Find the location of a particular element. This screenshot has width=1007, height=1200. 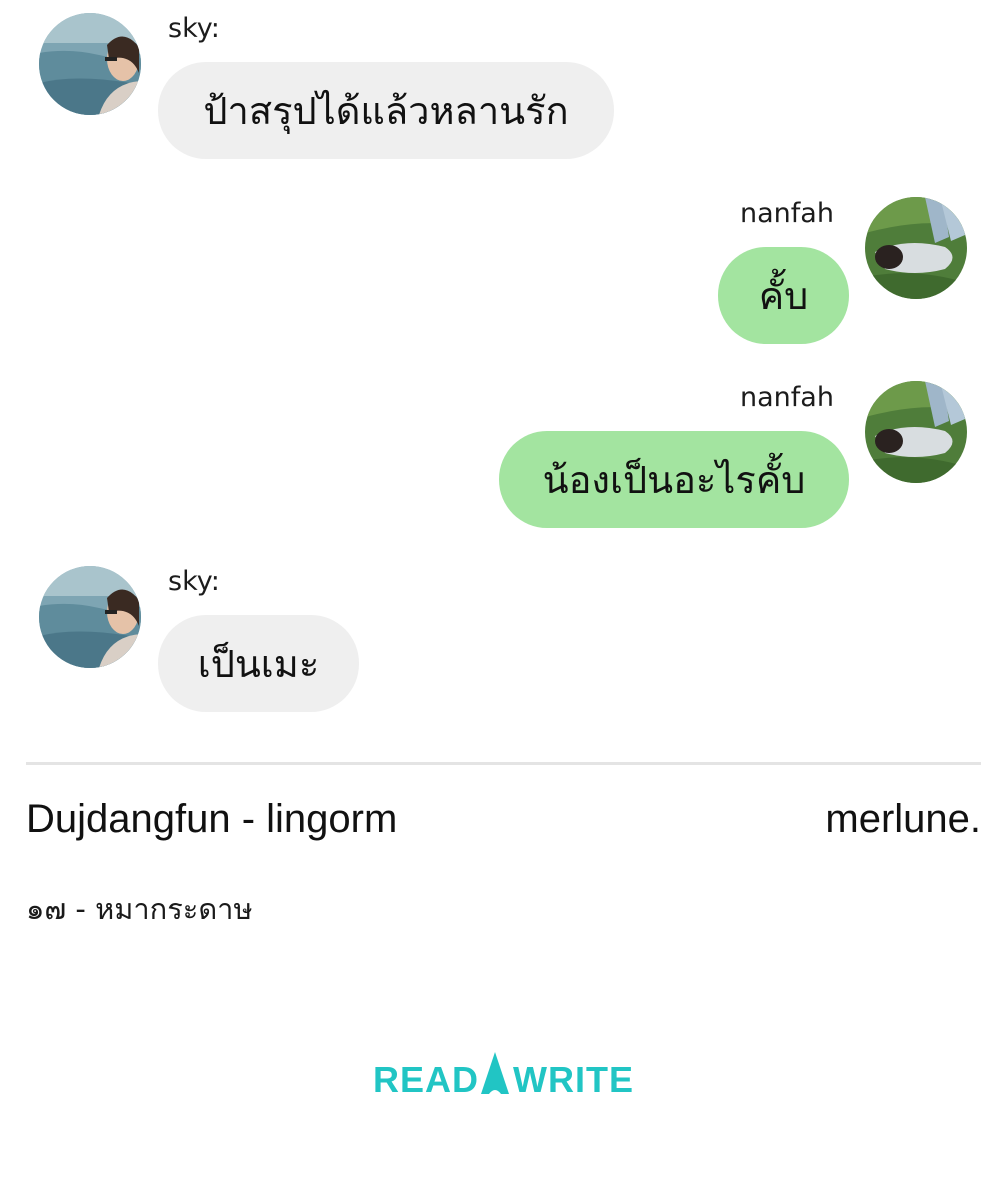

message-bubble: เป็นเมะ is located at coordinates (258, 663).